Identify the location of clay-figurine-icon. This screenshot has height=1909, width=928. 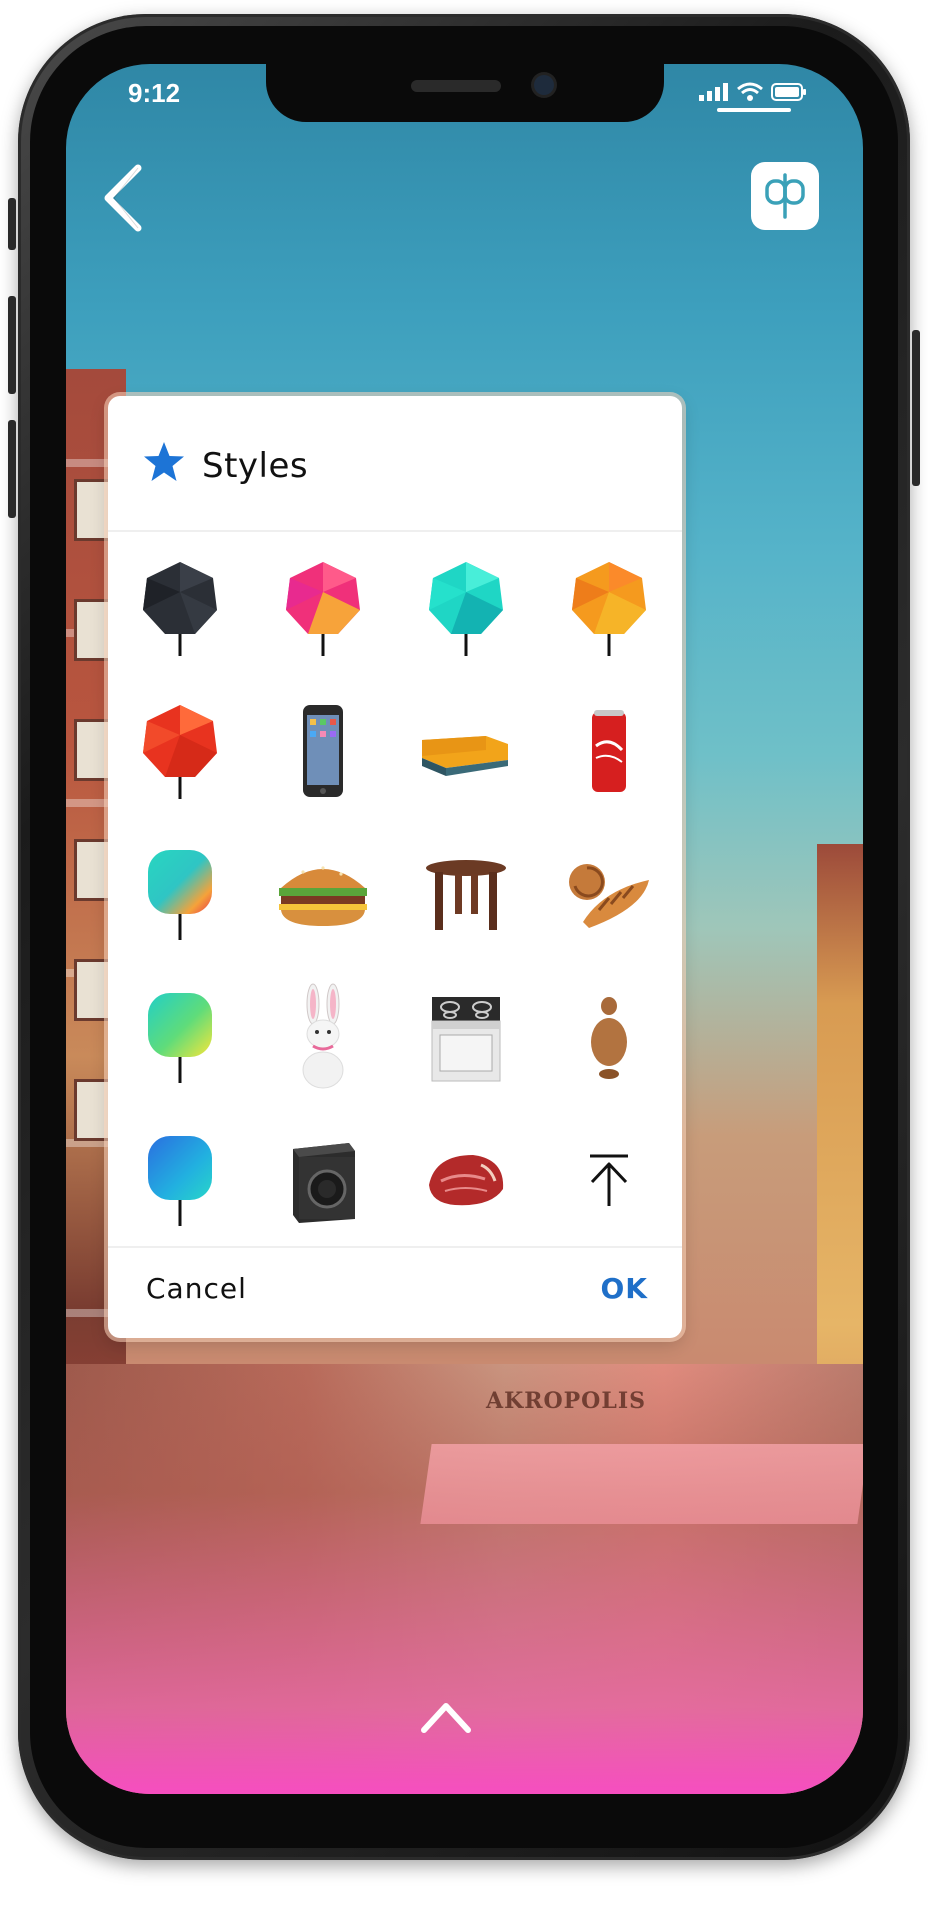
(608, 1037).